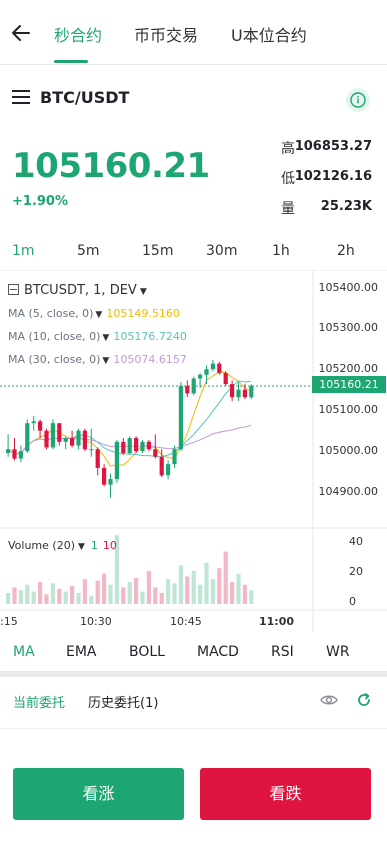  I want to click on tab-current-orders: 当前委托, so click(39, 701).